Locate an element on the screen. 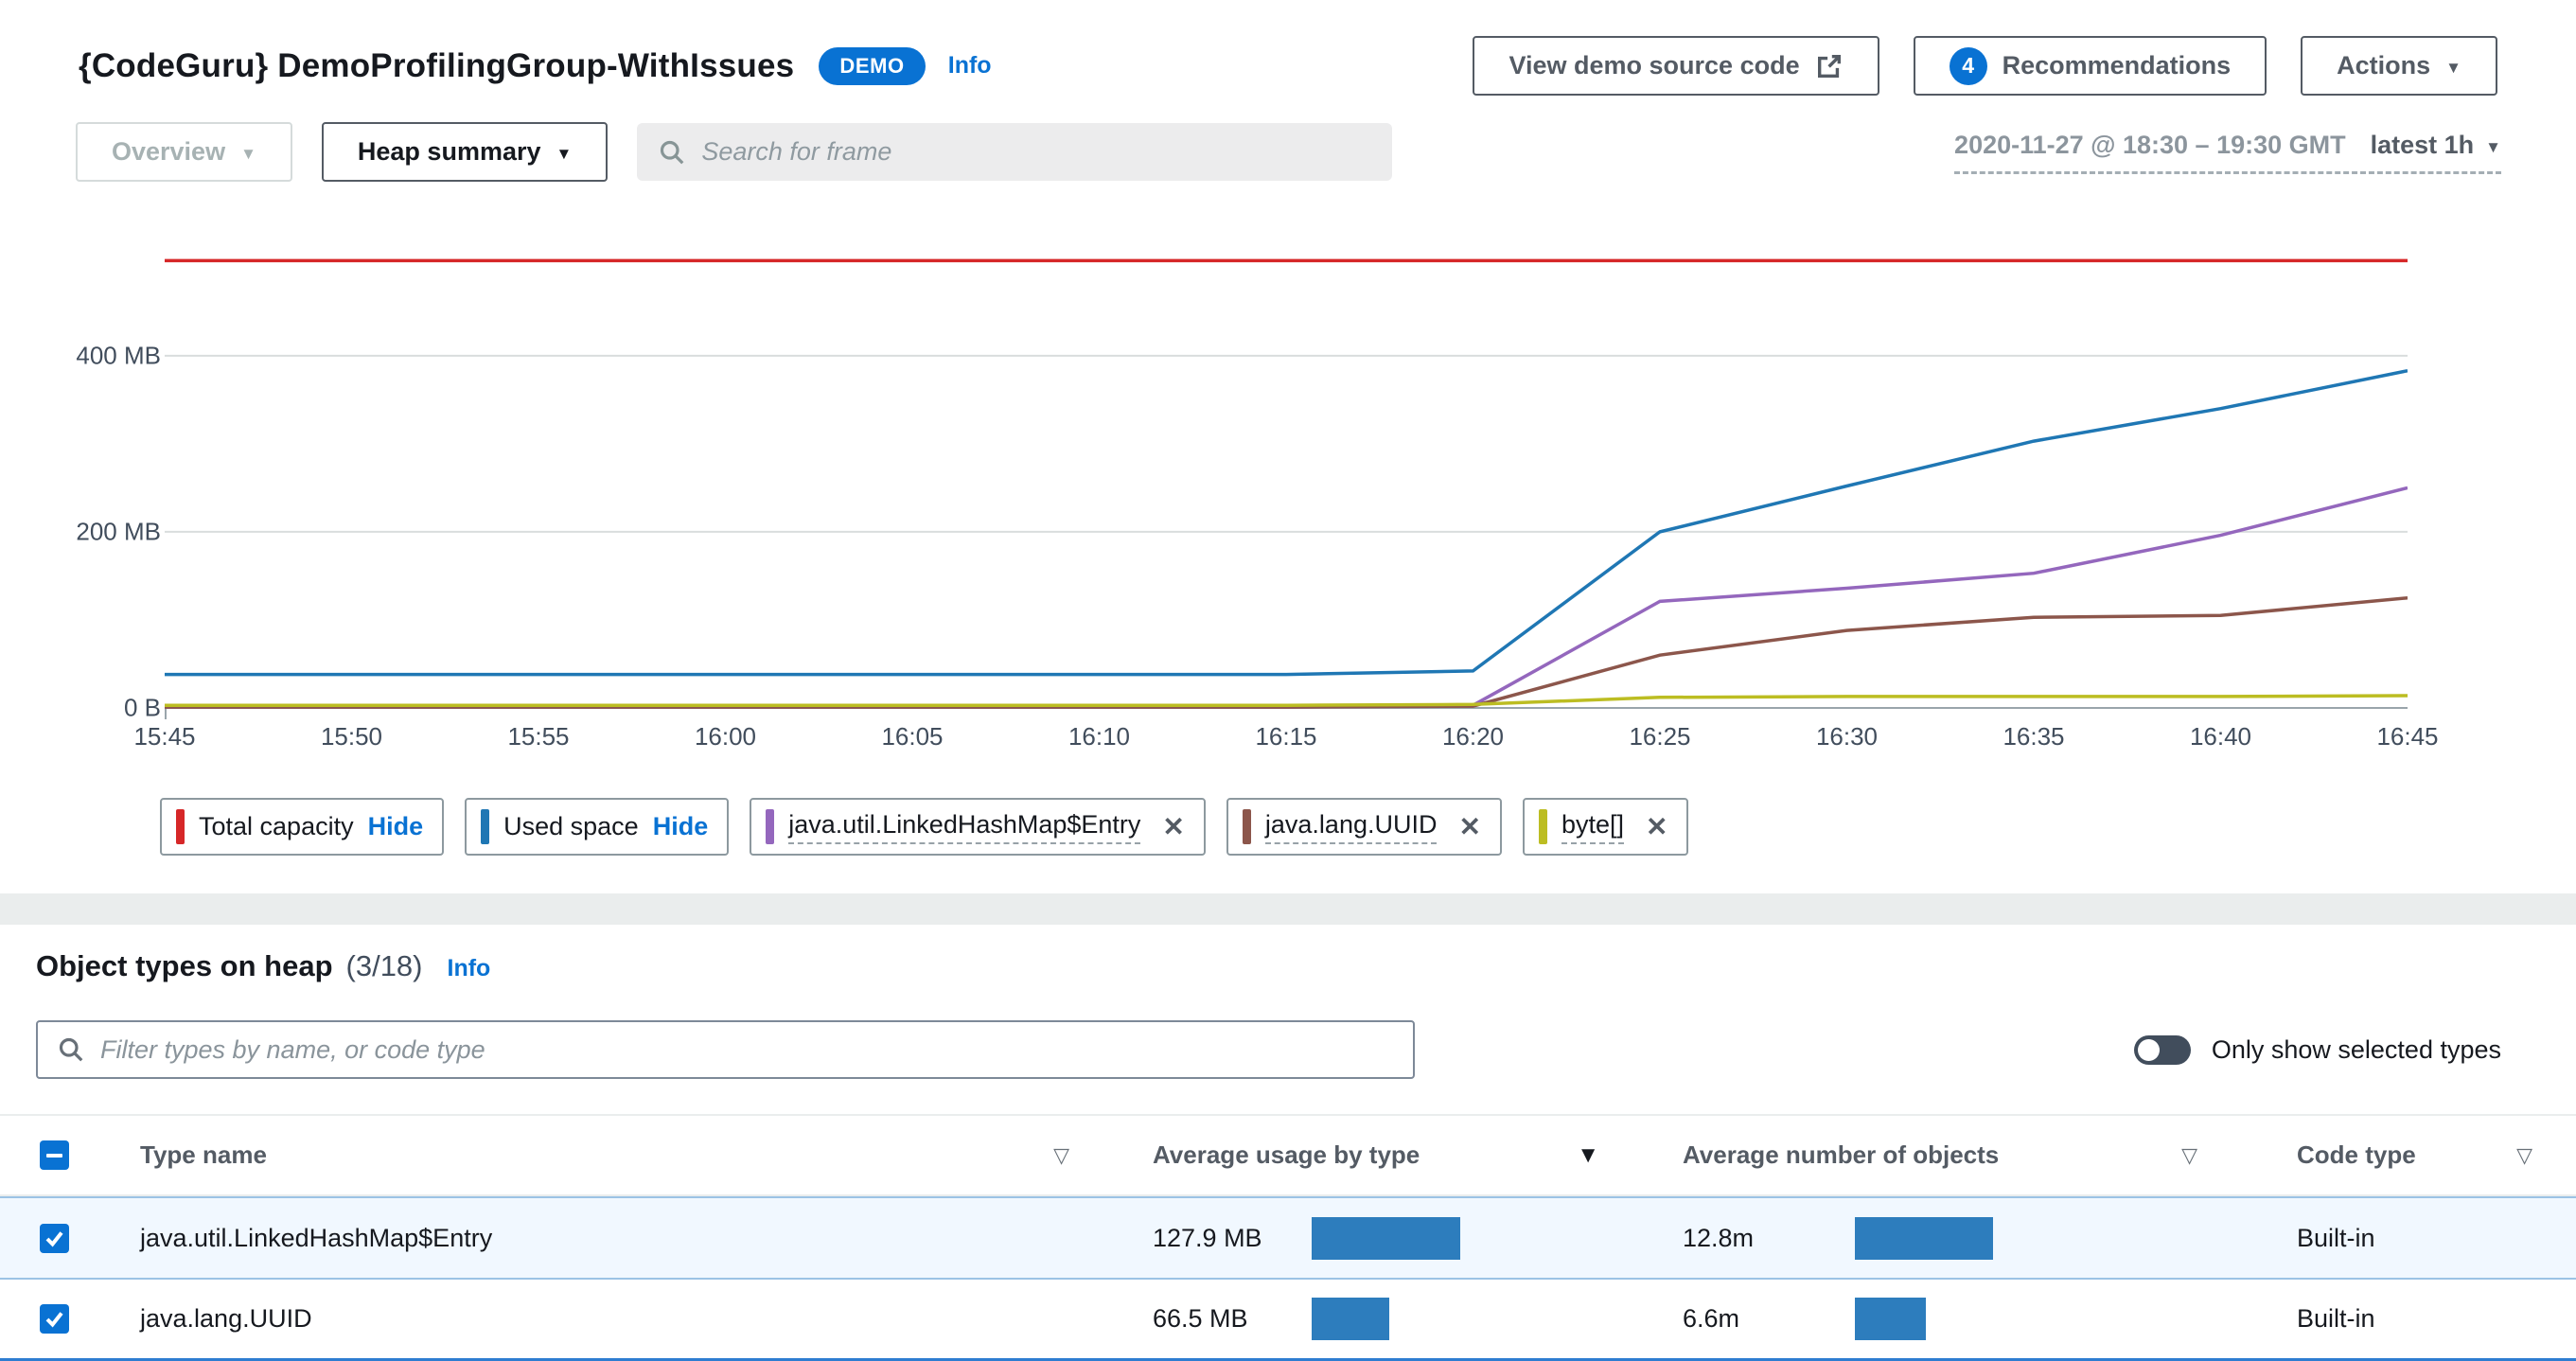 Image resolution: width=2576 pixels, height=1361 pixels. x-tick-label: 16:15 is located at coordinates (1286, 736).